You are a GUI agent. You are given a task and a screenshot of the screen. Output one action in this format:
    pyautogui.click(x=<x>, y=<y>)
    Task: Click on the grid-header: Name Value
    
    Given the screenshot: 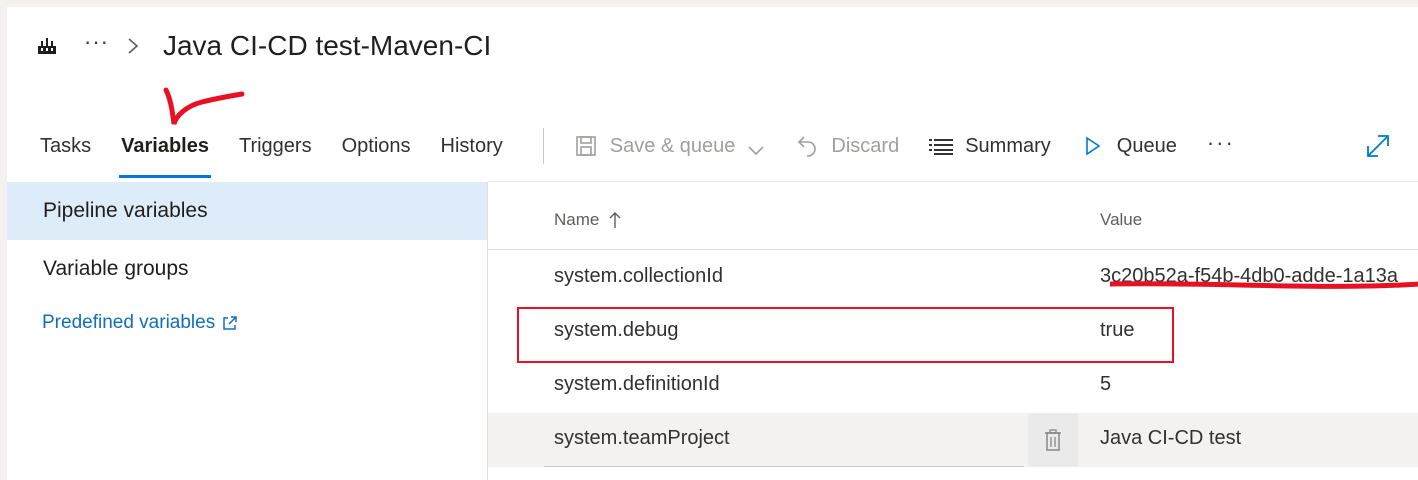 What is the action you would take?
    pyautogui.click(x=953, y=216)
    